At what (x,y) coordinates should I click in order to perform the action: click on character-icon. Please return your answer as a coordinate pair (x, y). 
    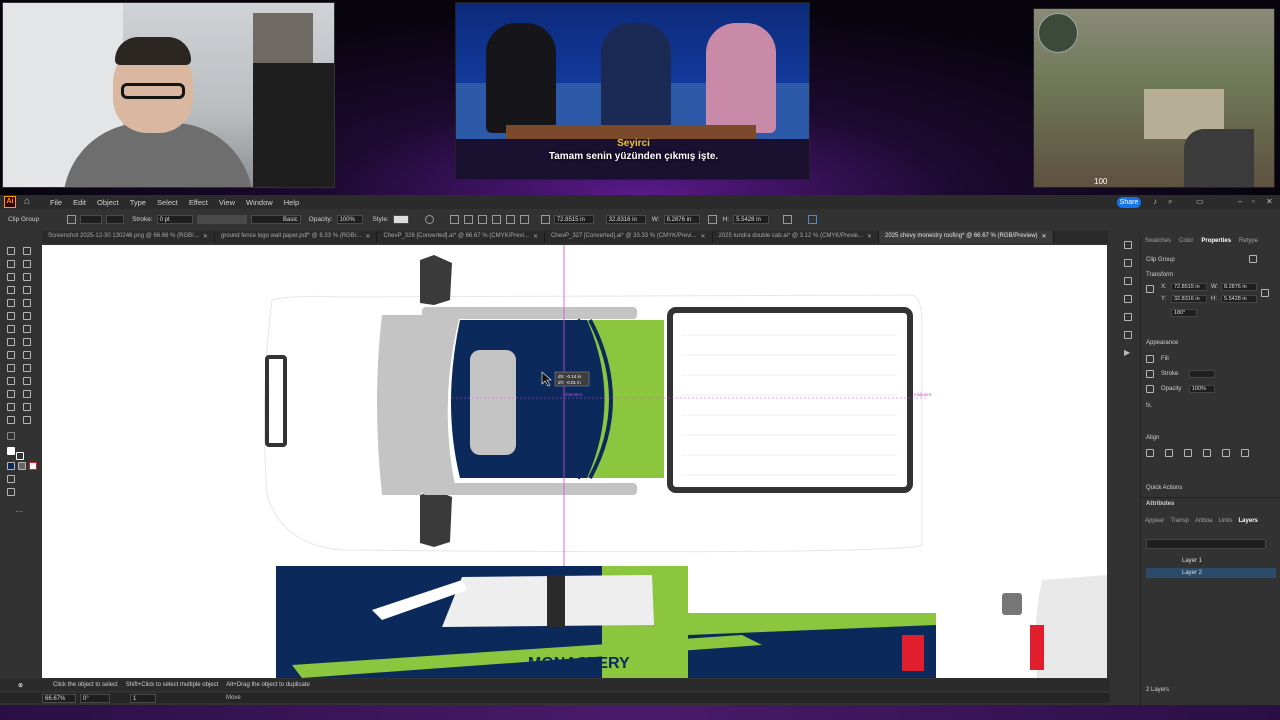
    Looking at the image, I should click on (1128, 299).